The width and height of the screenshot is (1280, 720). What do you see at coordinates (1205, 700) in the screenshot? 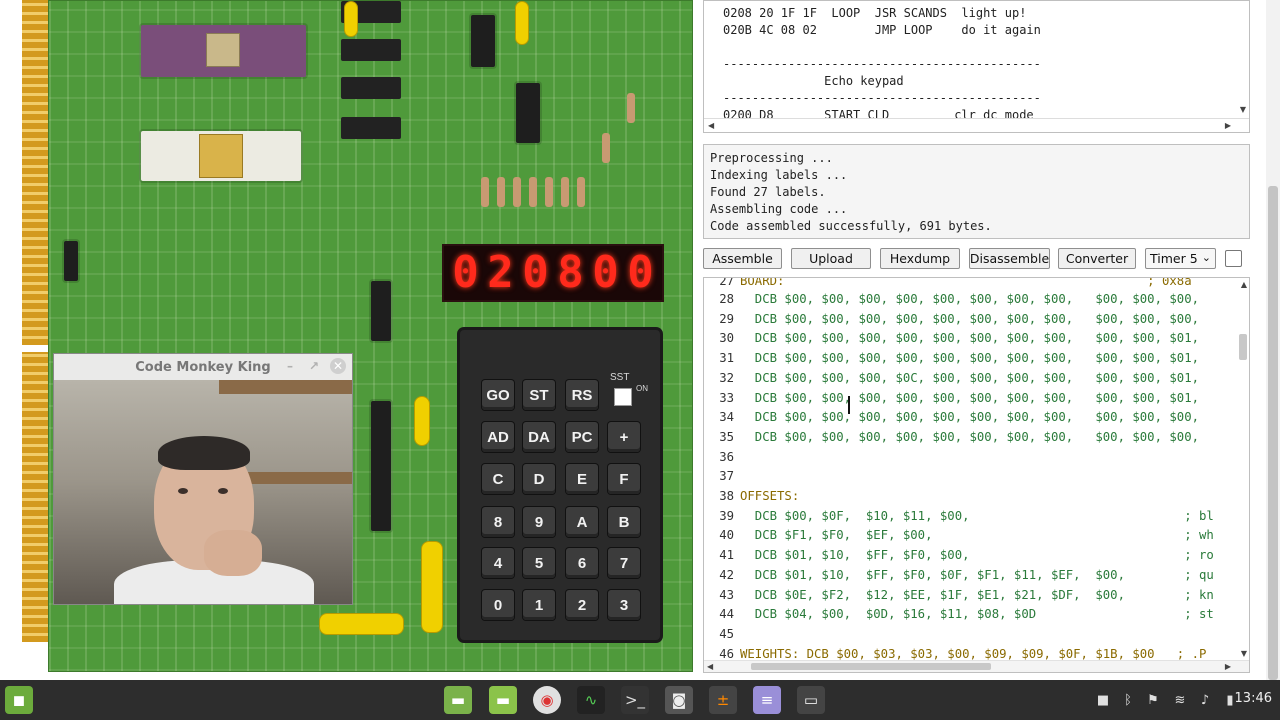
I see `volume-icon: ♪` at bounding box center [1205, 700].